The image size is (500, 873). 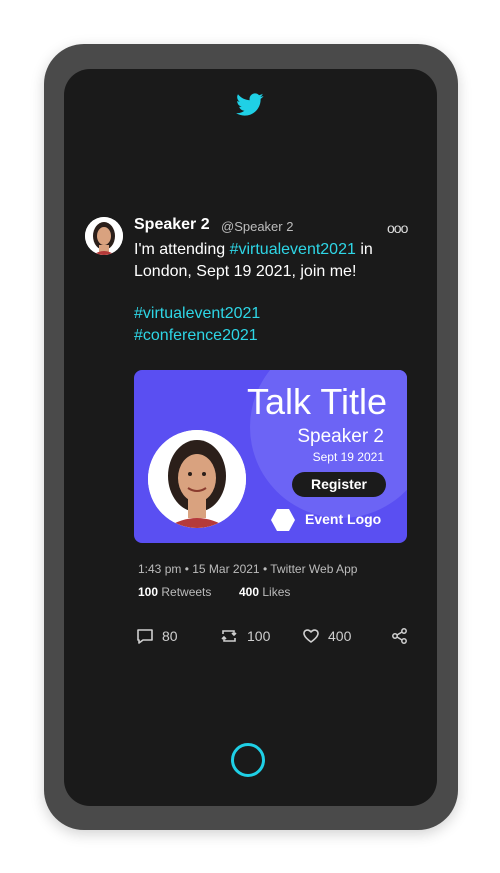 I want to click on hashtag-virtualevent: #virtualevent2021, so click(x=197, y=314).